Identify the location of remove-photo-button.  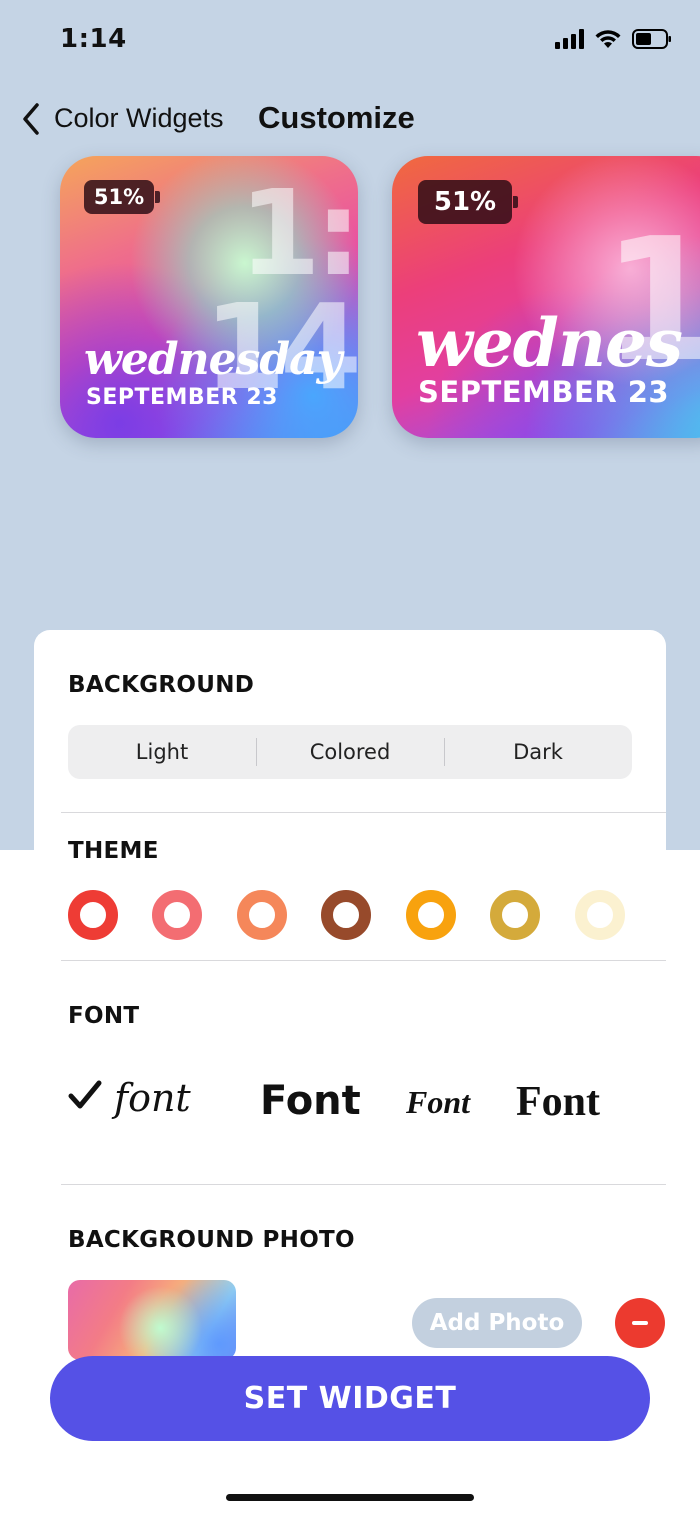
(640, 1323).